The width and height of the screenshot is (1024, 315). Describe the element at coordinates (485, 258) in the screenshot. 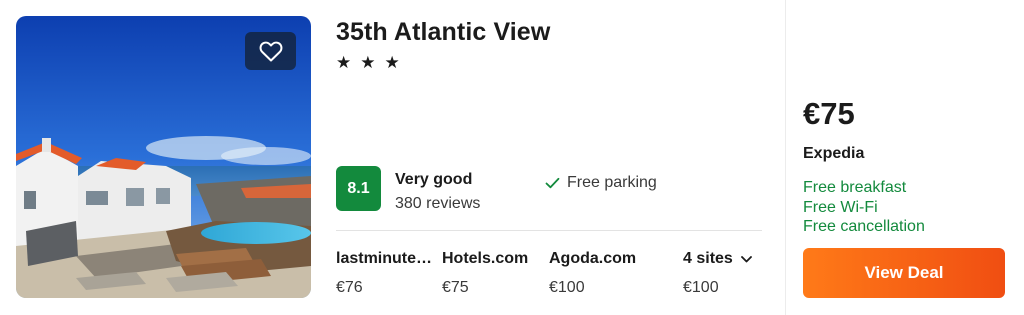

I see `site-name: Hotels.com` at that location.